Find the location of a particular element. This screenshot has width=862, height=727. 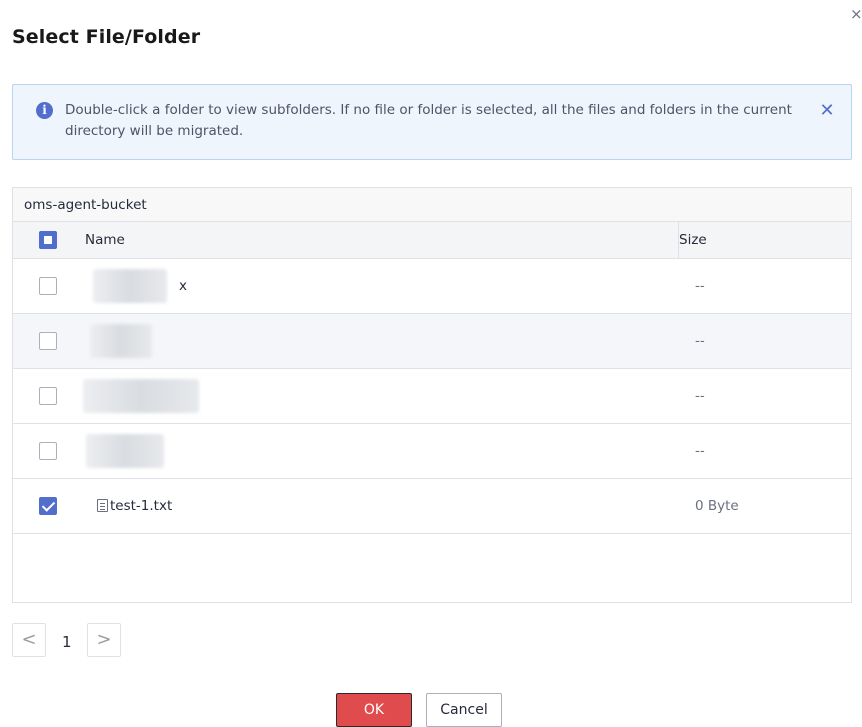

table-row: x -- is located at coordinates (432, 286).